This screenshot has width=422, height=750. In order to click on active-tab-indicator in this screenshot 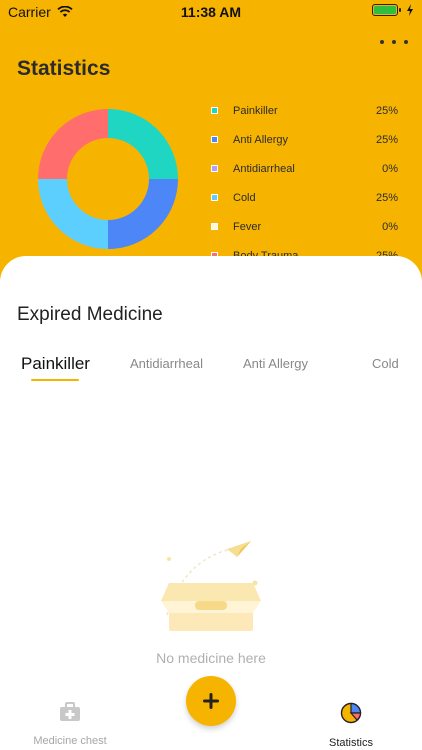, I will do `click(55, 380)`.